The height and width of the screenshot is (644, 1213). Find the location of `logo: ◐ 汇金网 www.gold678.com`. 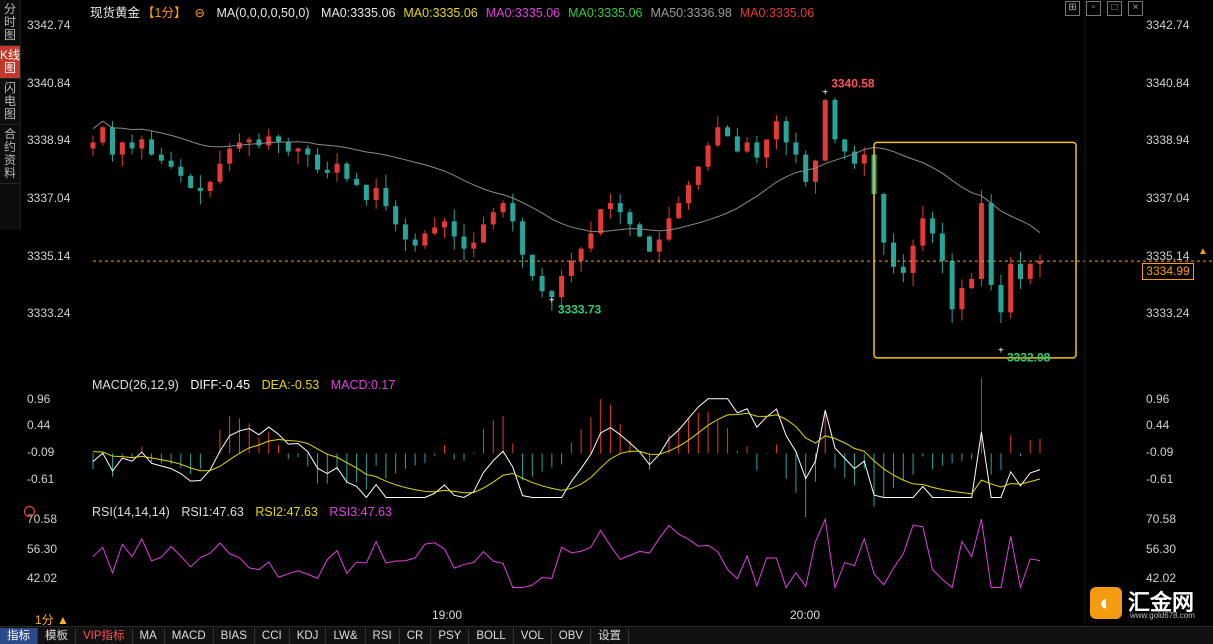

logo: ◐ 汇金网 www.gold678.com is located at coordinates (1151, 605).